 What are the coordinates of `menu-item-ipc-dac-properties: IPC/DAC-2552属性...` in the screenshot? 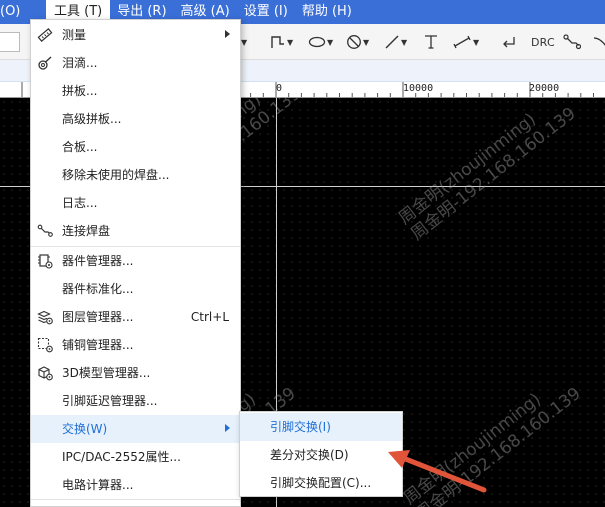 It's located at (135, 457).